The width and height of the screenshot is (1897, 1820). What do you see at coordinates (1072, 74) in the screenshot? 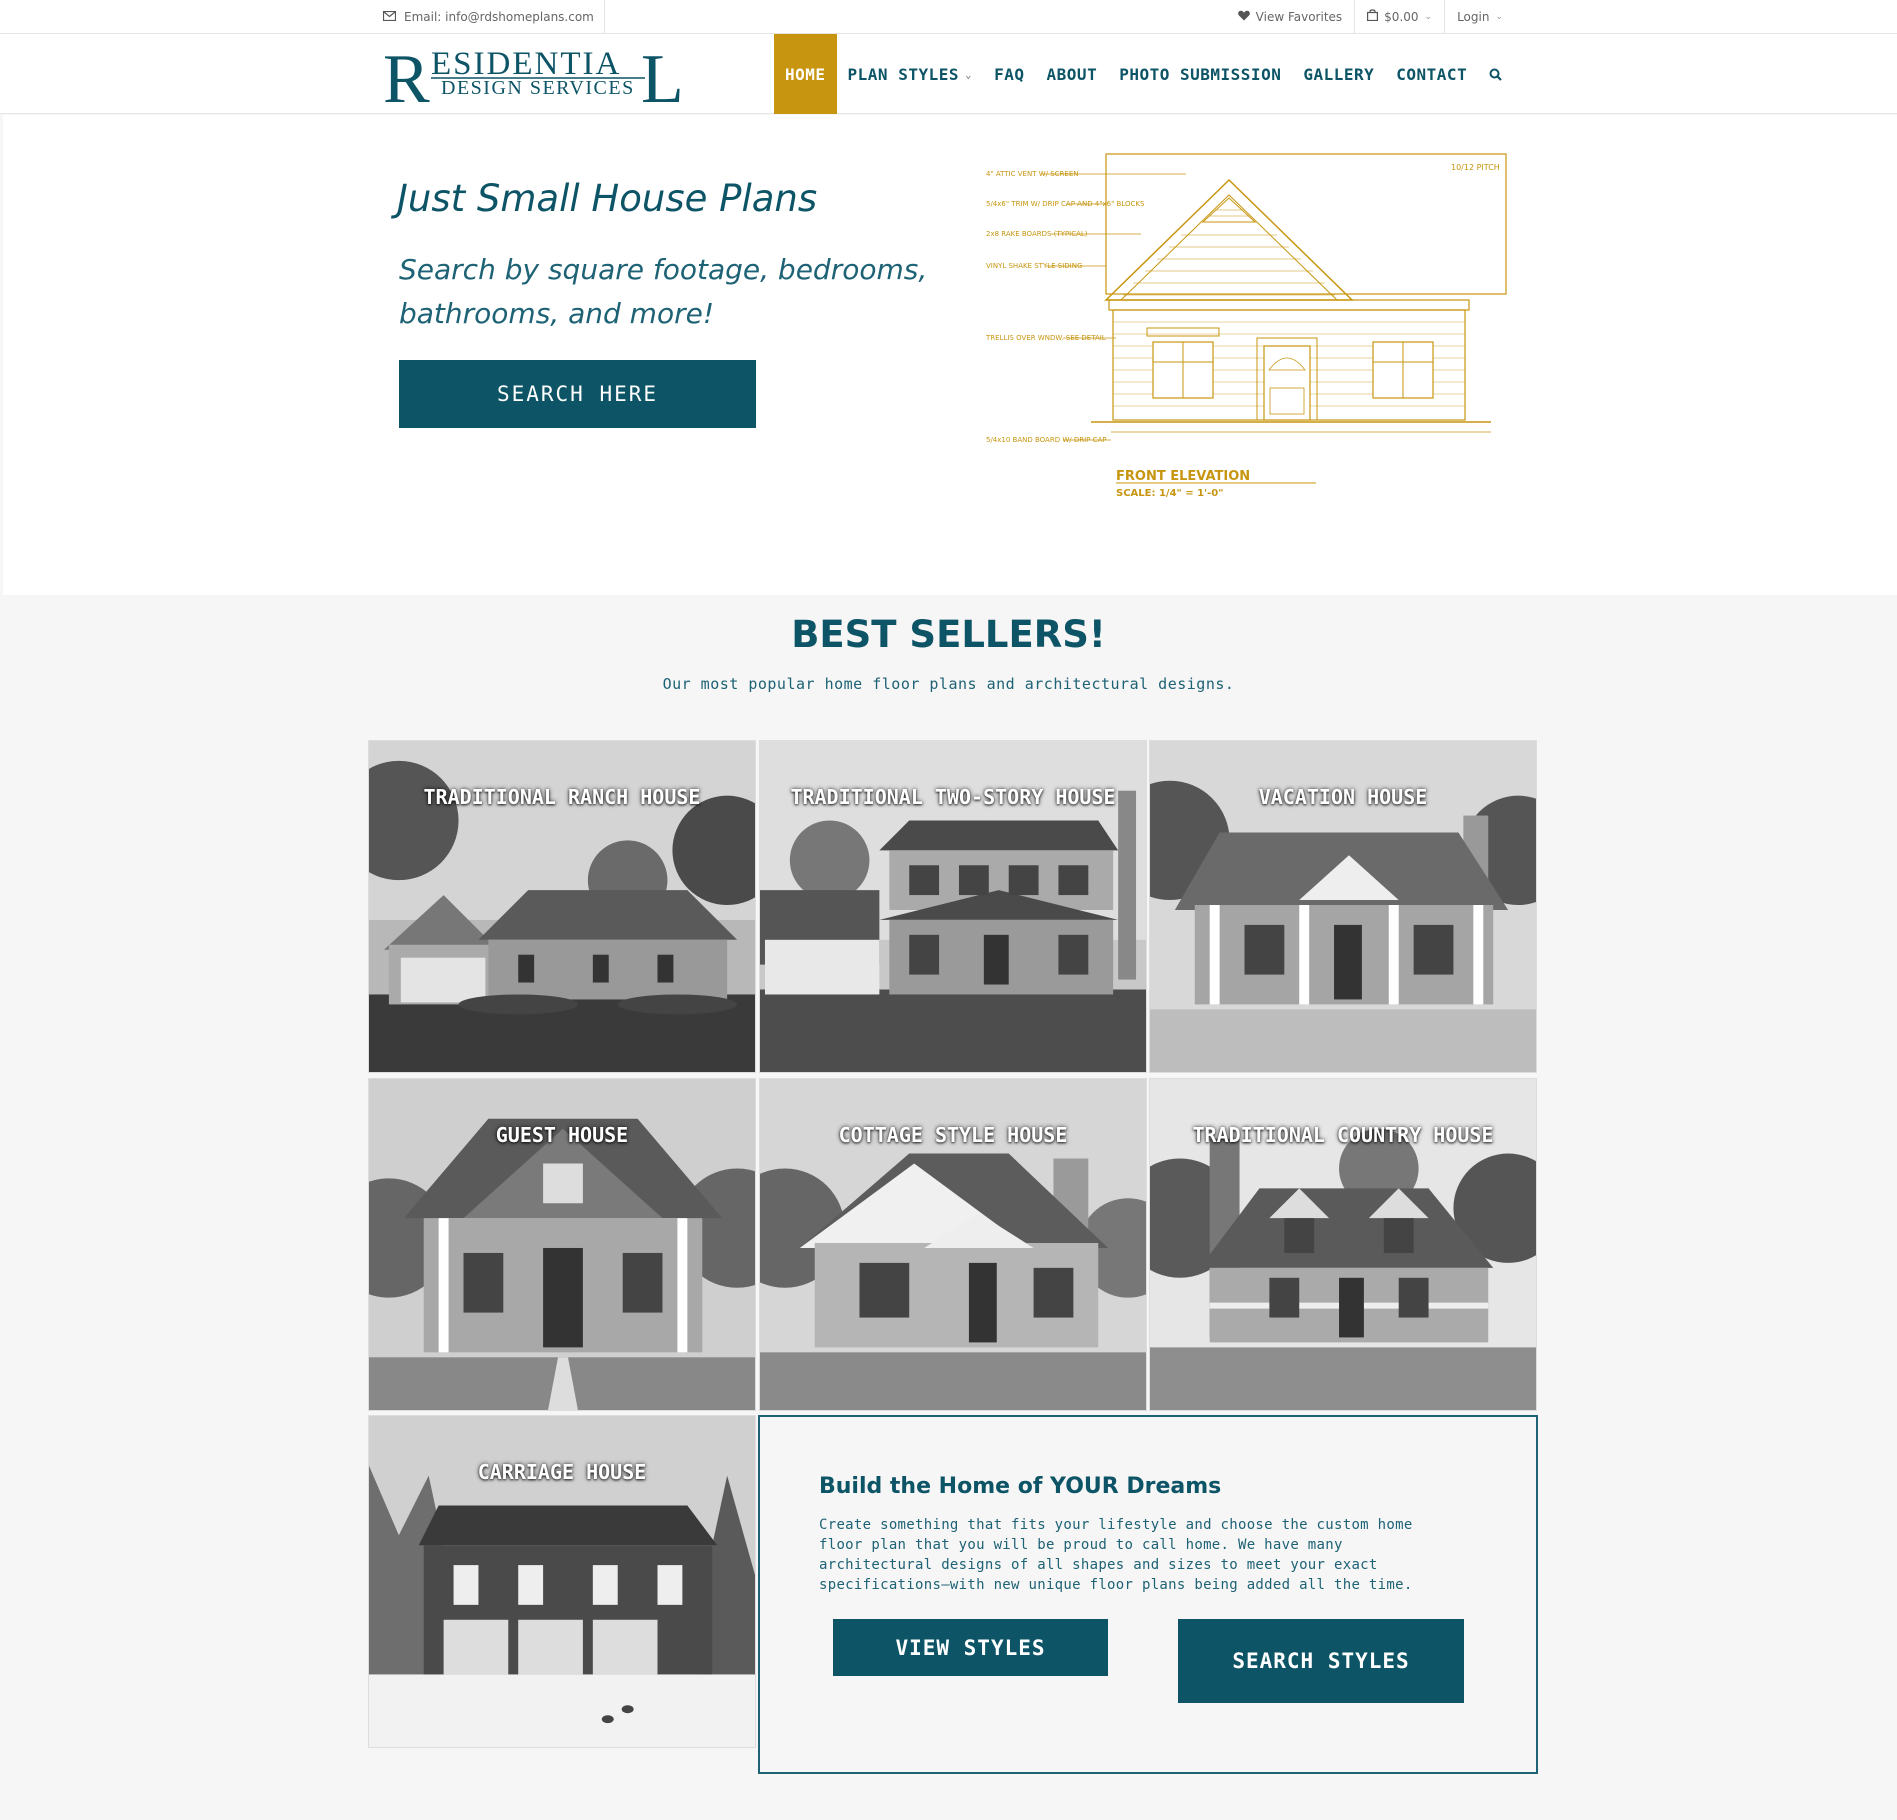
I see `nav-about: ABOUT` at bounding box center [1072, 74].